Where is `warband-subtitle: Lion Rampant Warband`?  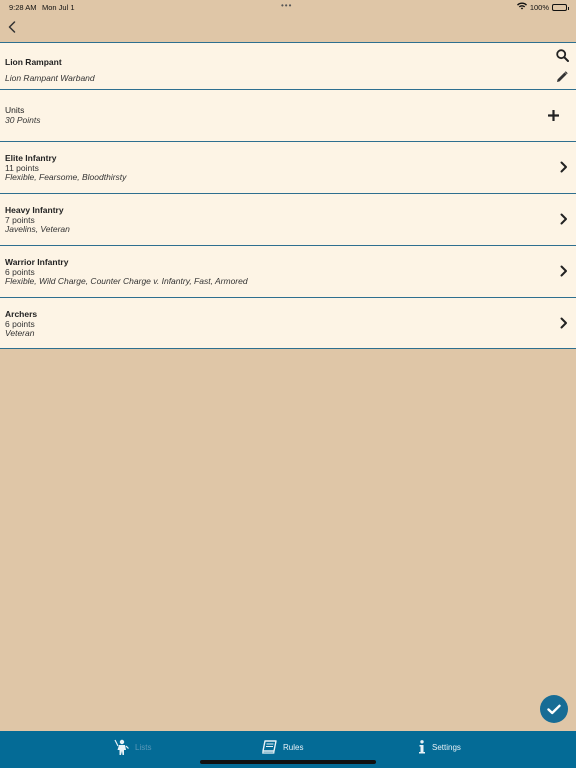
warband-subtitle: Lion Rampant Warband is located at coordinates (50, 78).